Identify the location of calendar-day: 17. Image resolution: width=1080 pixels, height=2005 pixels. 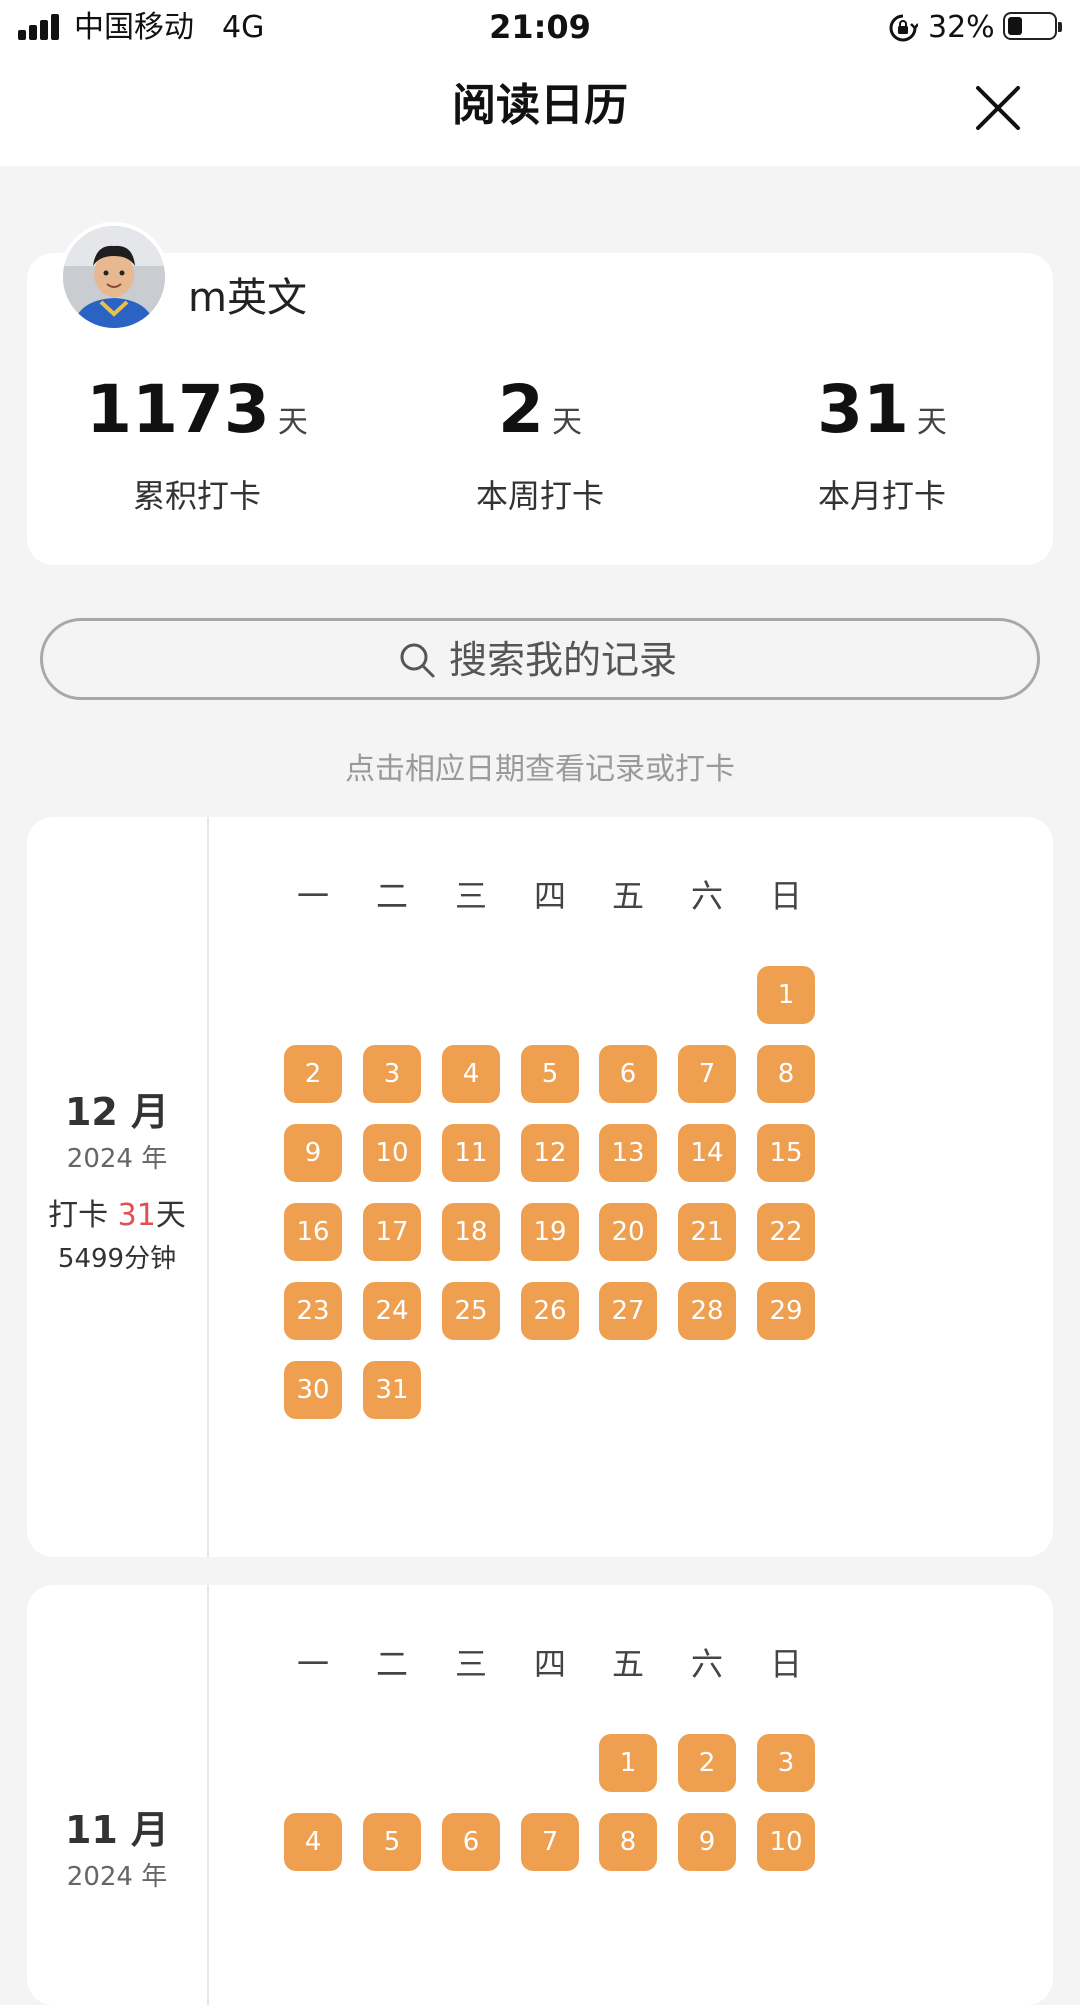
(392, 1232).